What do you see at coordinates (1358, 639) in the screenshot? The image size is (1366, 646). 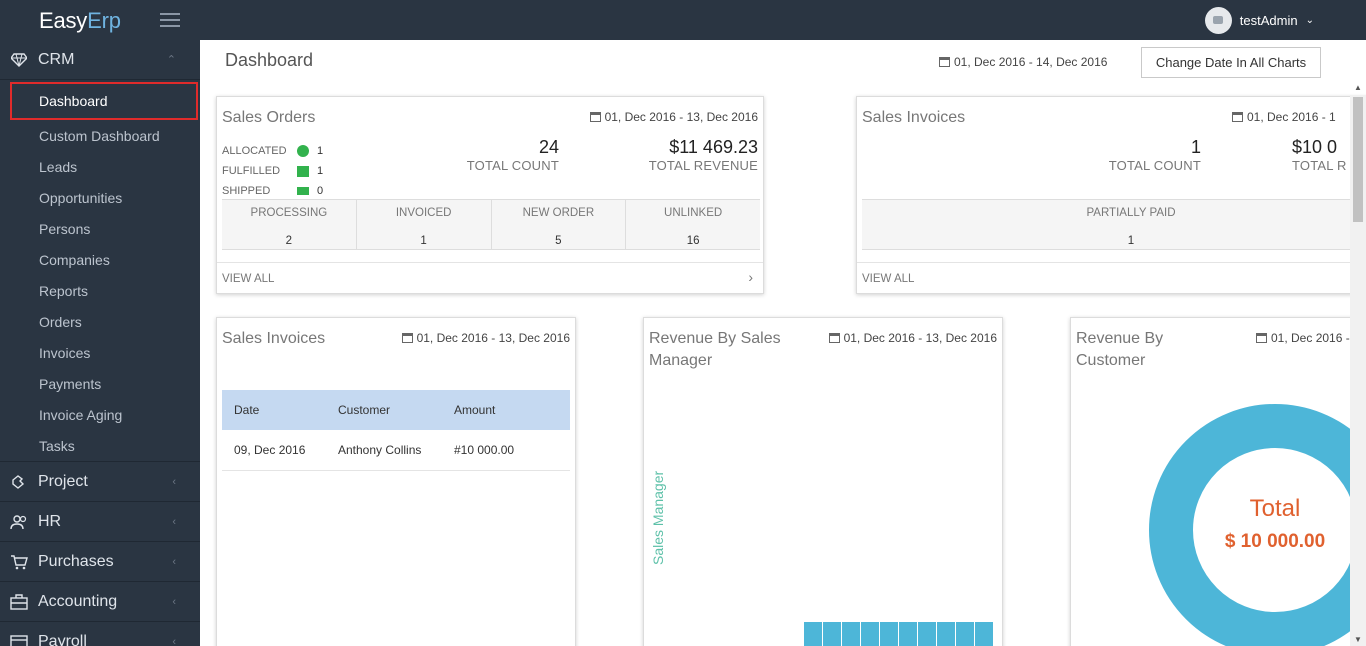 I see `scroll-down-icon: ▼` at bounding box center [1358, 639].